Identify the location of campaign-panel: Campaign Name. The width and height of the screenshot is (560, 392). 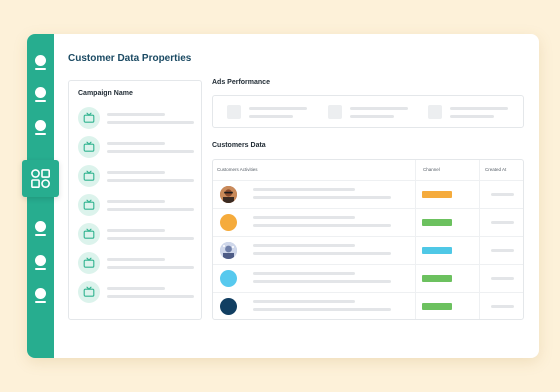
(135, 200).